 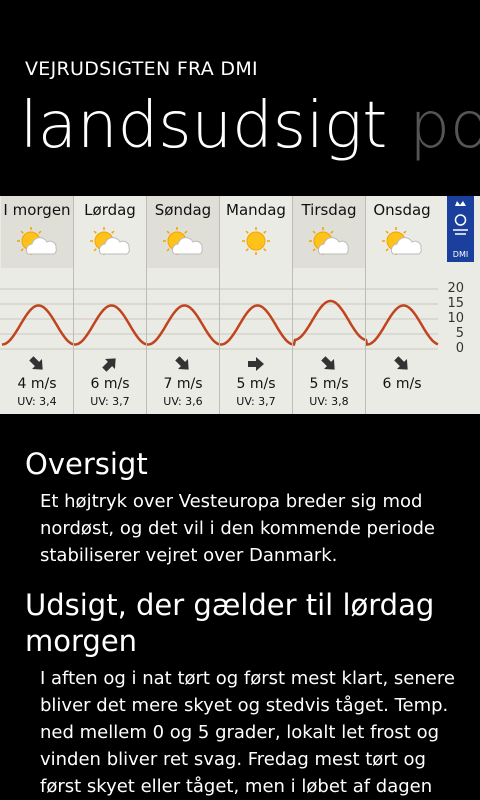 I want to click on arrow-right-icon, so click(x=256, y=364).